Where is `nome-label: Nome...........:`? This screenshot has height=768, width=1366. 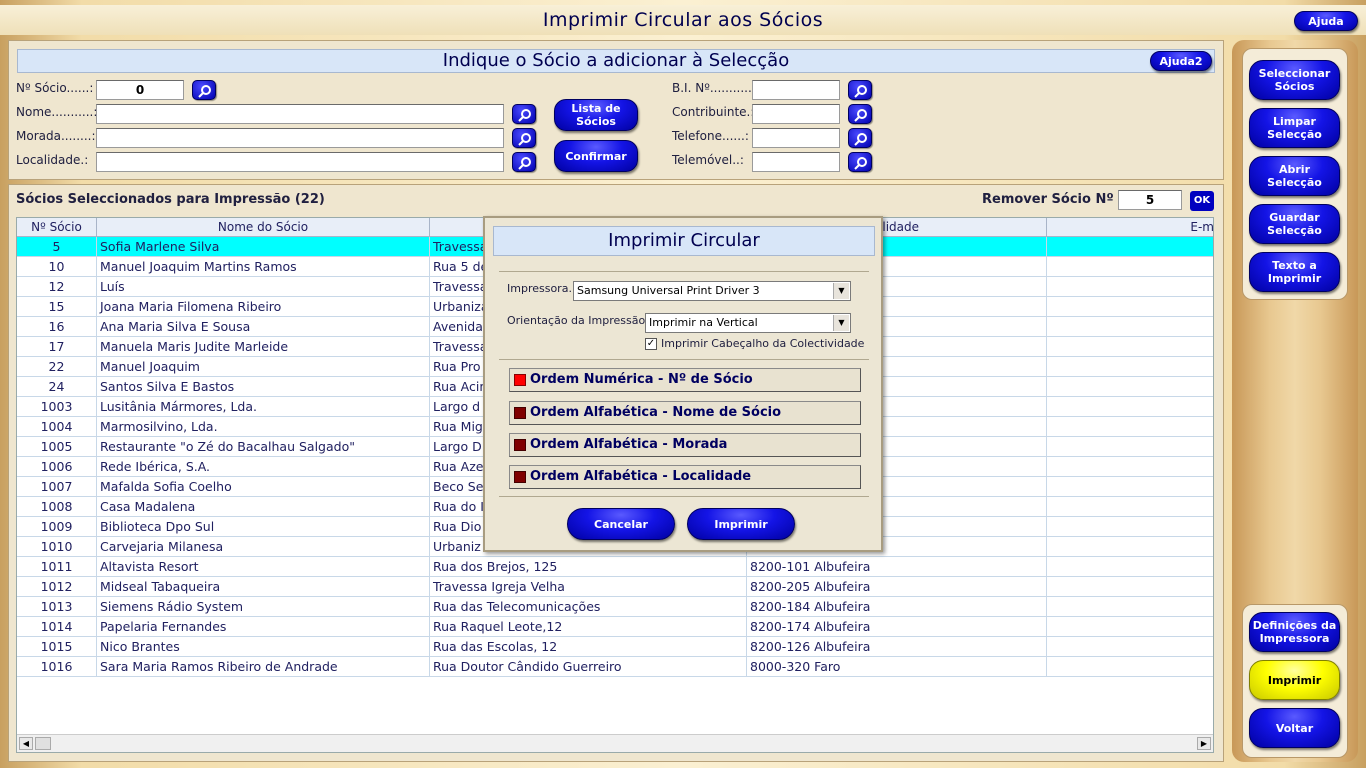 nome-label: Nome...........: is located at coordinates (57, 112).